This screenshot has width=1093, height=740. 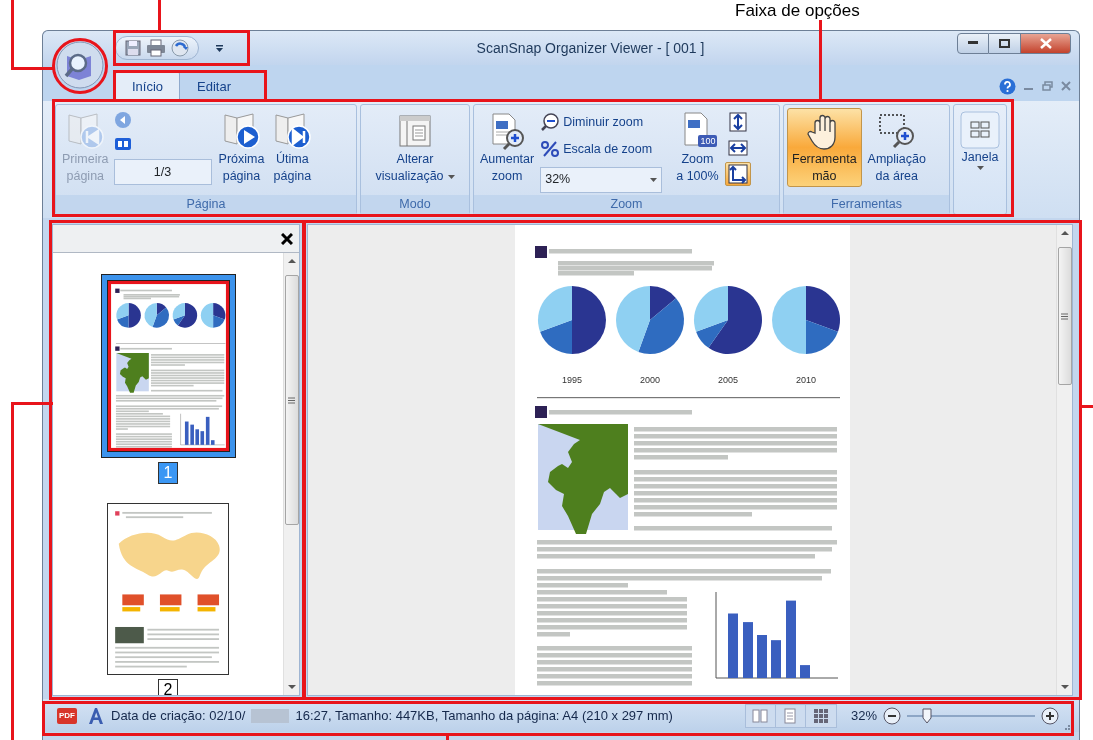 What do you see at coordinates (292, 131) in the screenshot?
I see `last-page-icon` at bounding box center [292, 131].